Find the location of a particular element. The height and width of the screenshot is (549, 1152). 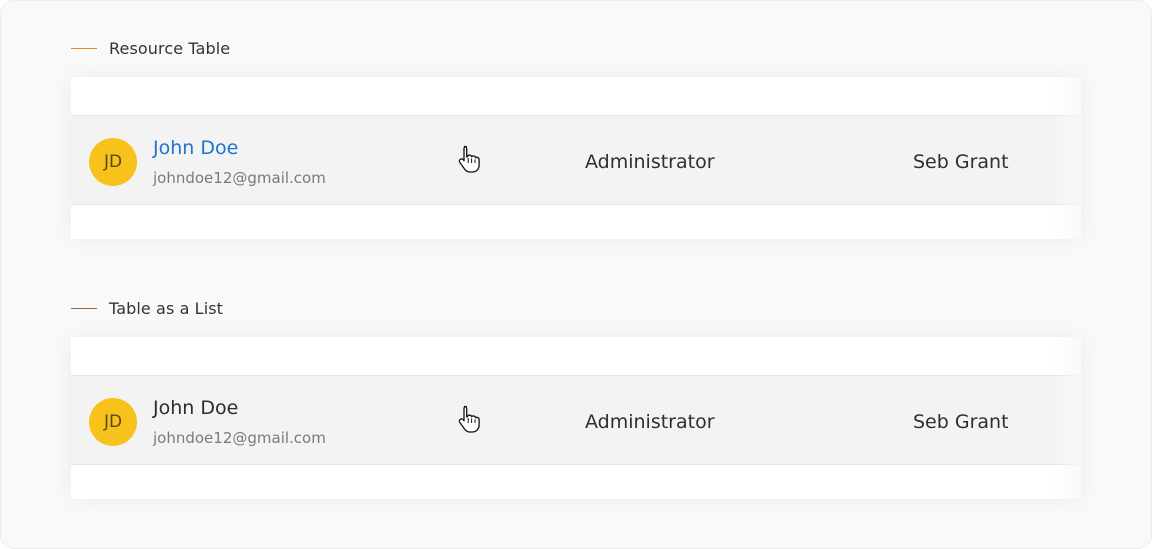

user-name: John Doe is located at coordinates (196, 408).